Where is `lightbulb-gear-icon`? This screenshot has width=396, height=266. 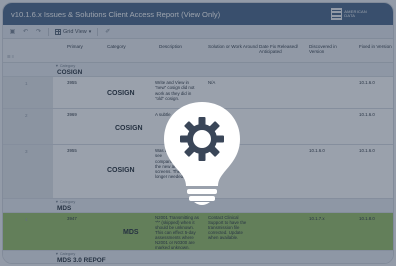 lightbulb-gear-icon is located at coordinates (202, 153).